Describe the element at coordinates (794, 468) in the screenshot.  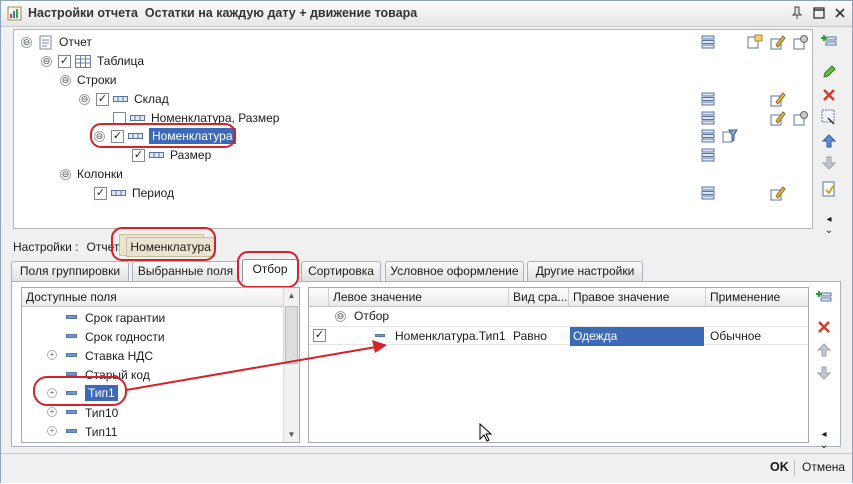
I see `divider` at that location.